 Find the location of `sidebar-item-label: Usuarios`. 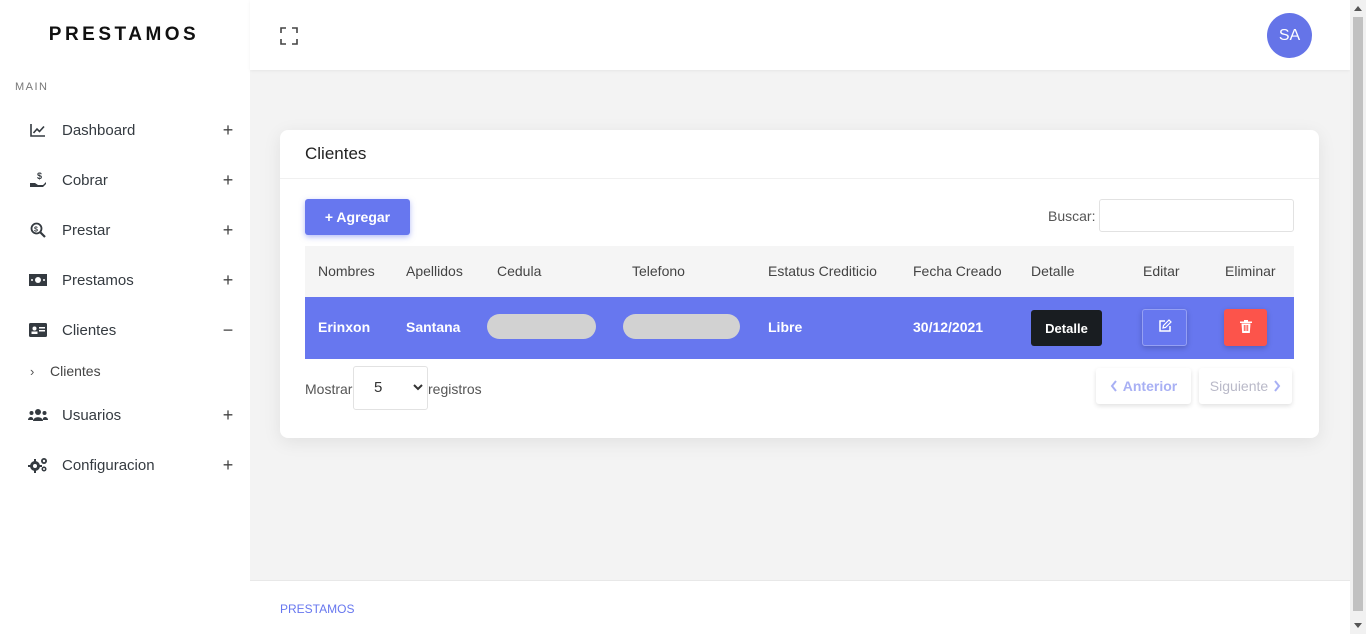

sidebar-item-label: Usuarios is located at coordinates (92, 415).